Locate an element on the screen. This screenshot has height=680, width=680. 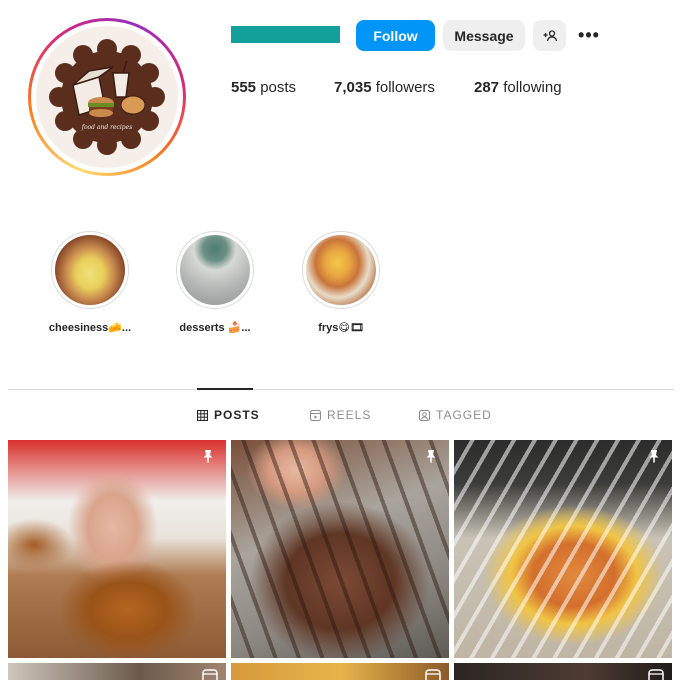
tab-posts-label: POSTS is located at coordinates (237, 415).